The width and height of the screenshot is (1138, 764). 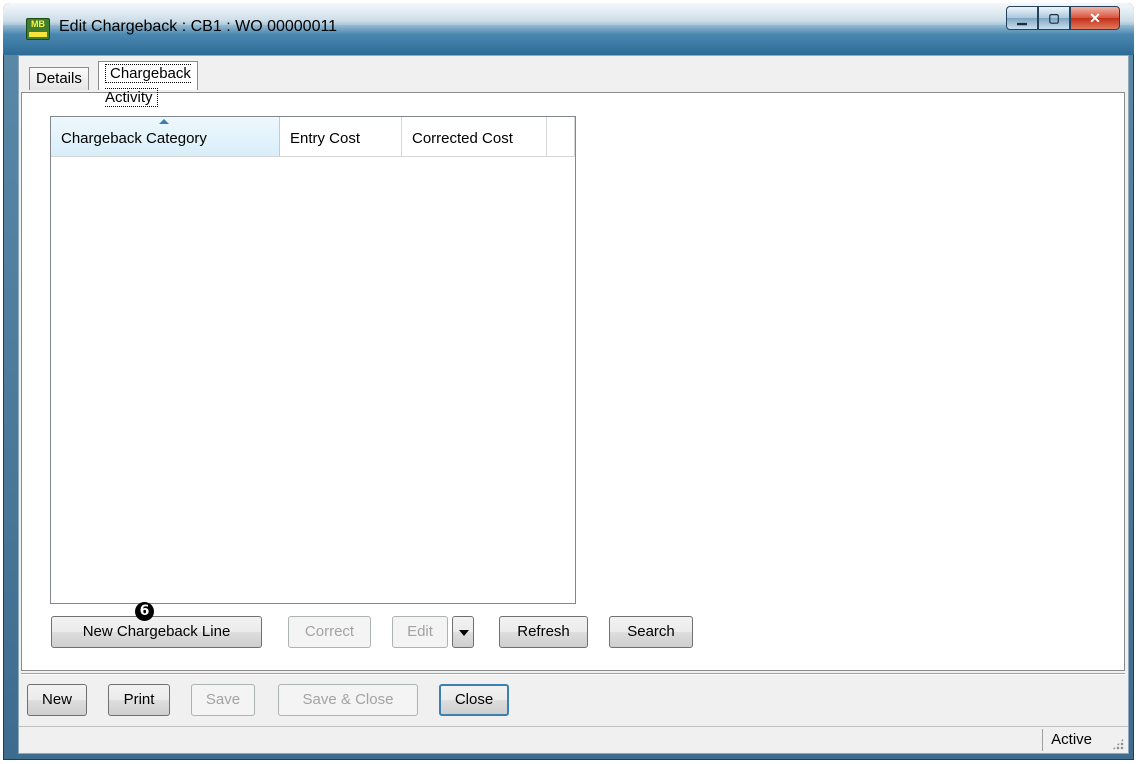 I want to click on column-header-chargeback-category: Chargeback Category, so click(x=165, y=137).